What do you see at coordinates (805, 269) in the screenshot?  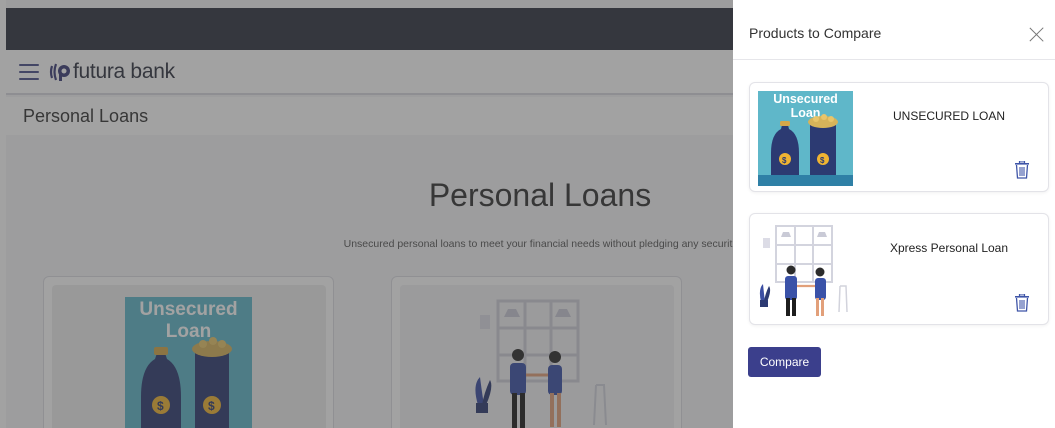 I see `xpress-loan-thumbnail` at bounding box center [805, 269].